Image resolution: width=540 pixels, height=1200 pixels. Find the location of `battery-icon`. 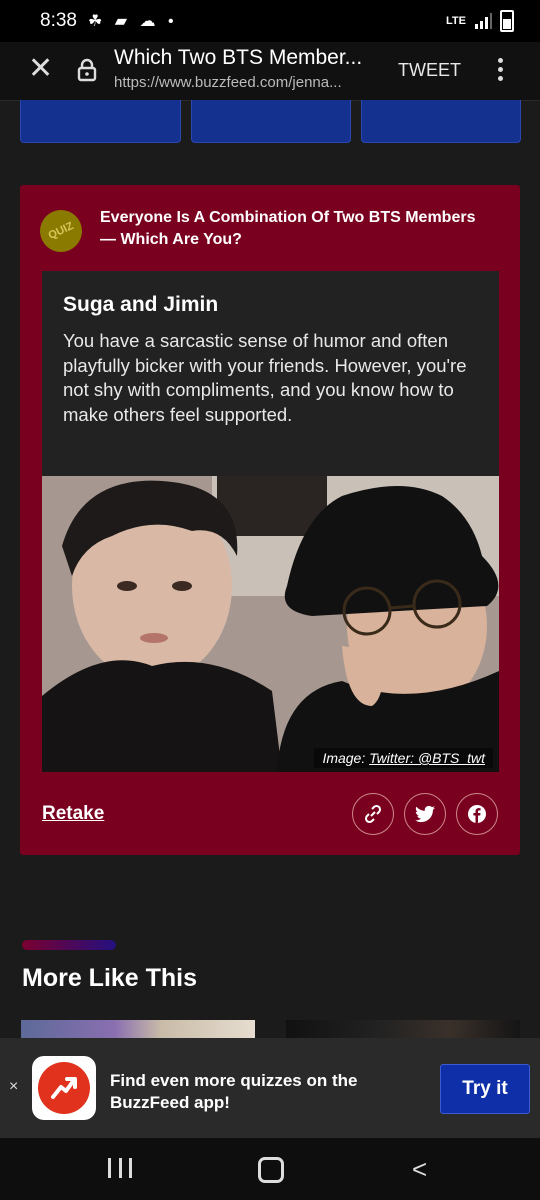

battery-icon is located at coordinates (507, 21).